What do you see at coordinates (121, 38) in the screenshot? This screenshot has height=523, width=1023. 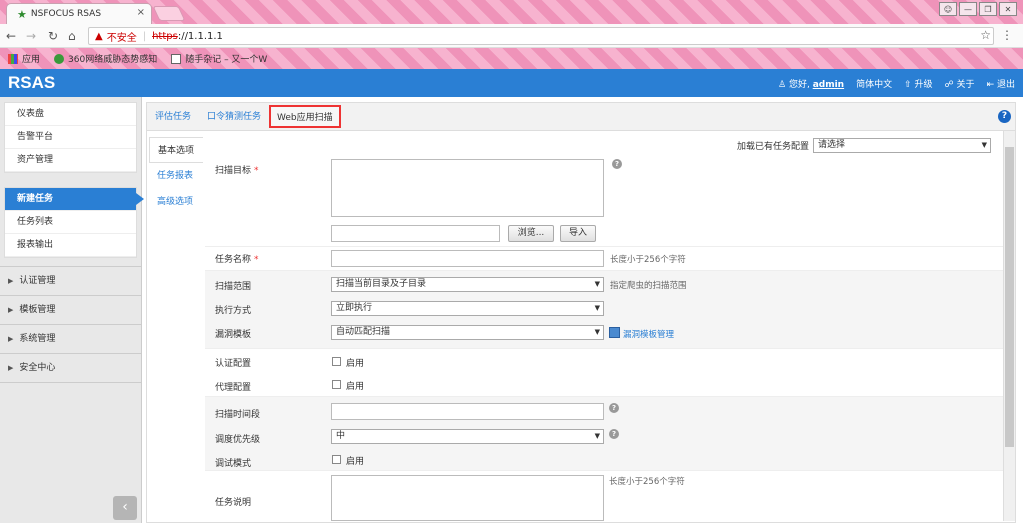 I see `insecure-label: 不安全` at bounding box center [121, 38].